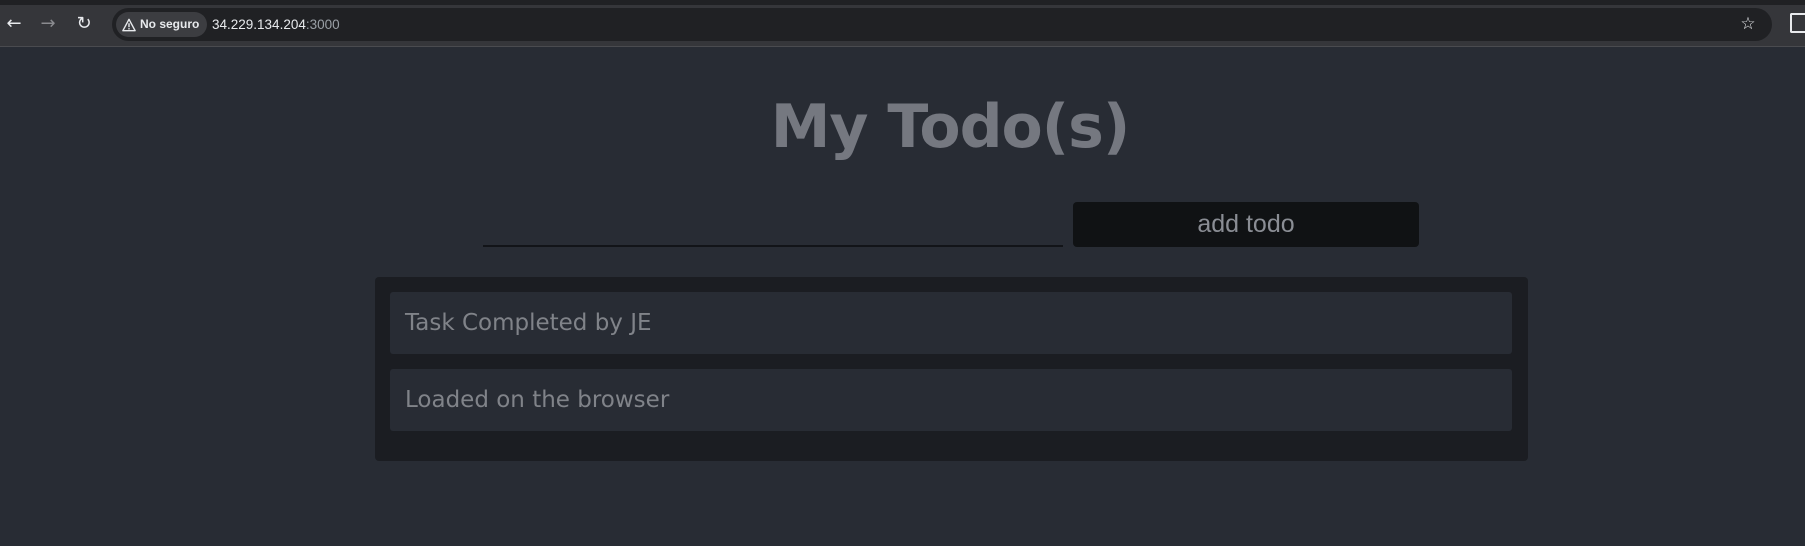 The height and width of the screenshot is (546, 1805). I want to click on todo-item: Task Completed by JE, so click(951, 323).